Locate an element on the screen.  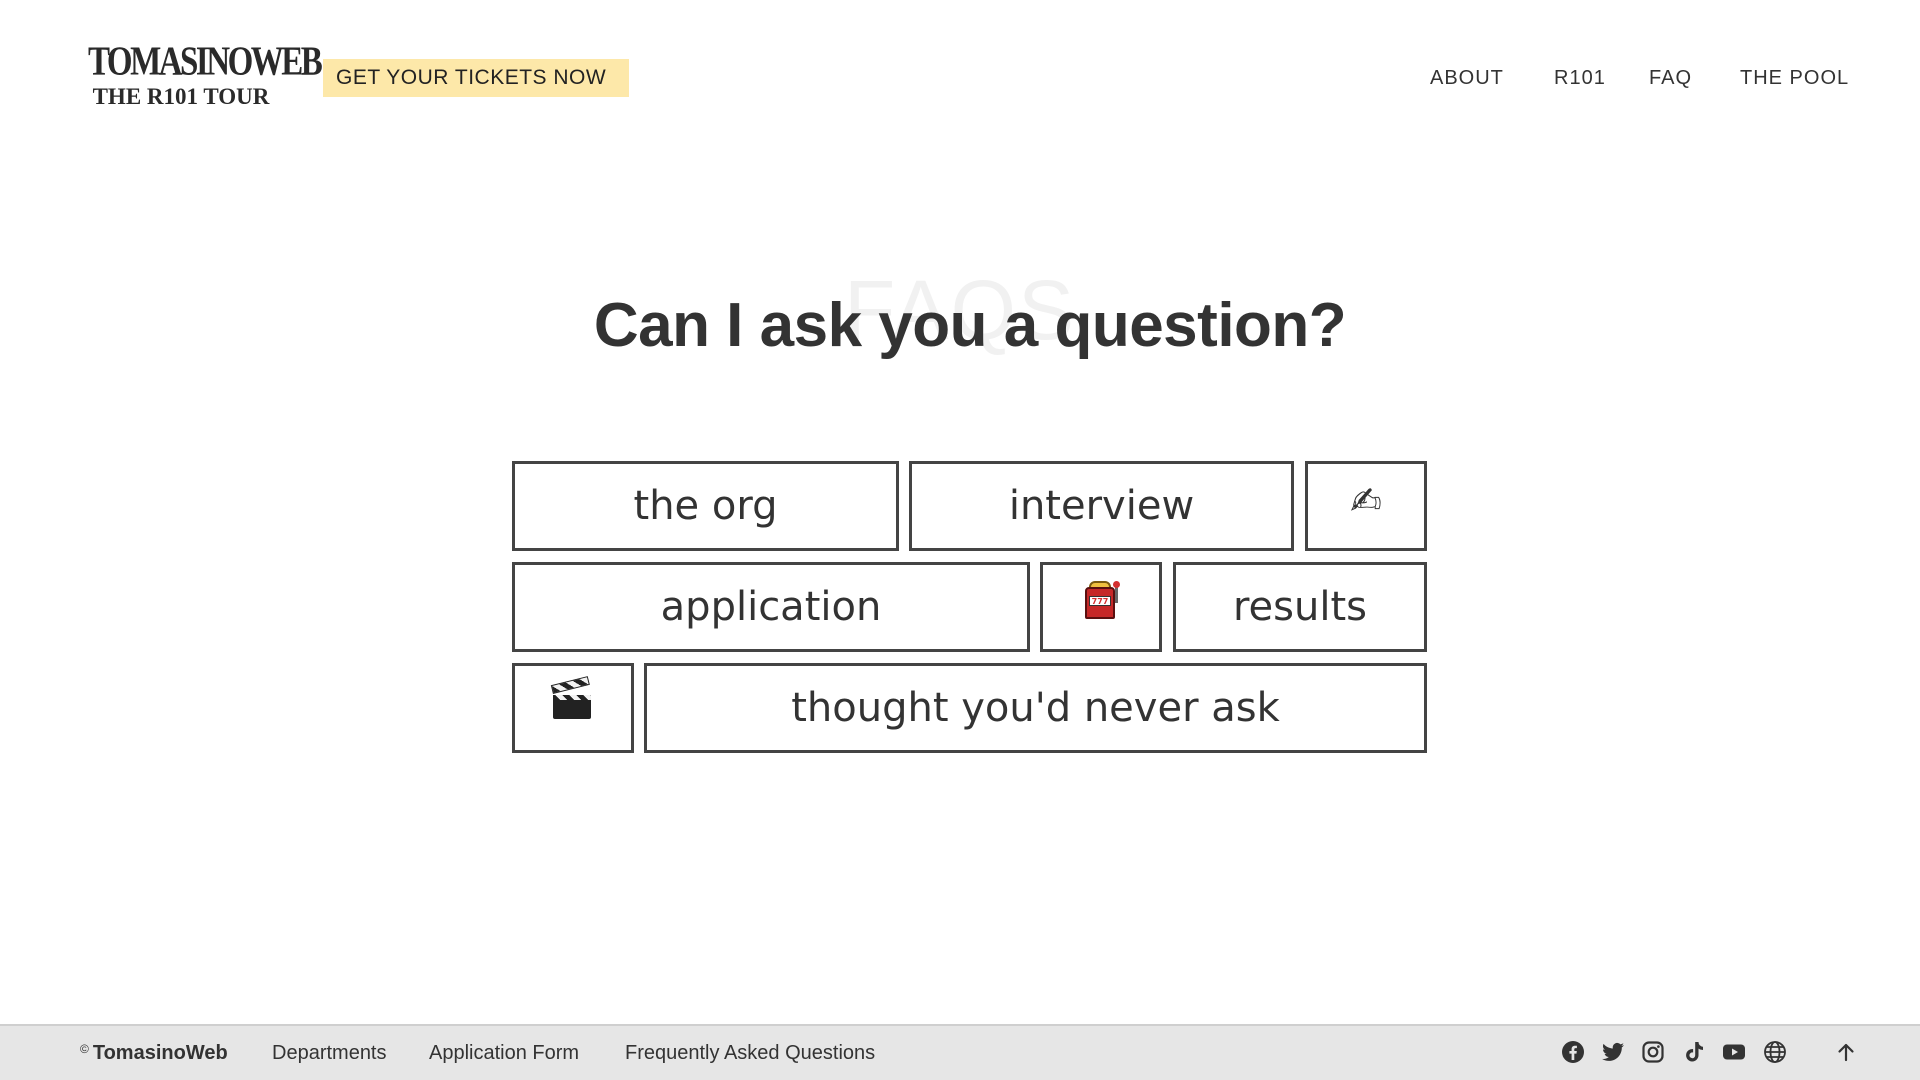
copyright: © TomasinoWeb is located at coordinates (154, 1053).